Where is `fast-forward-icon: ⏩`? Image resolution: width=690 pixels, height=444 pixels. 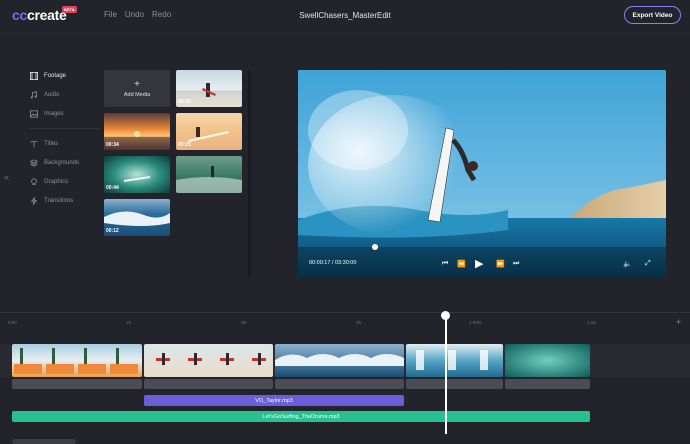 fast-forward-icon: ⏩ is located at coordinates (500, 264).